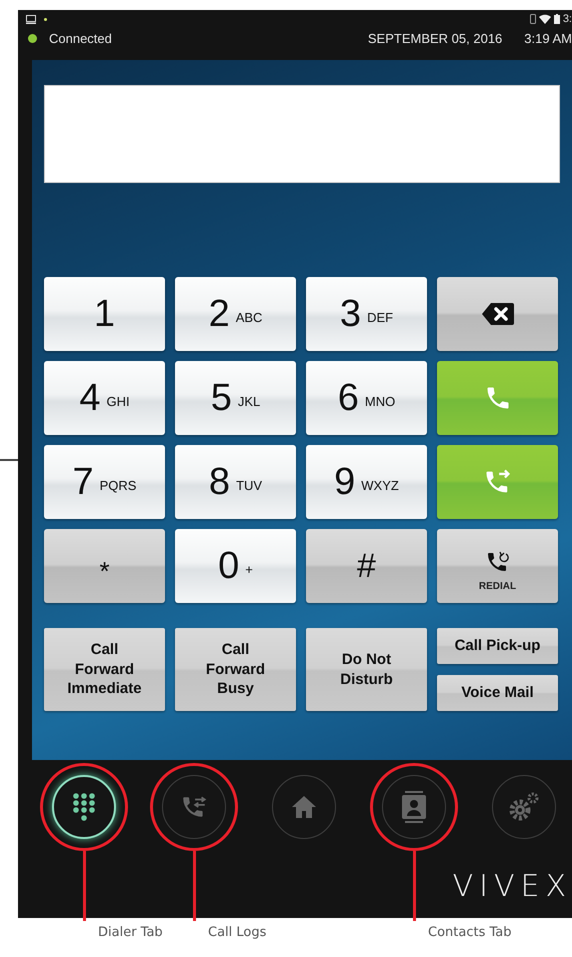  Describe the element at coordinates (544, 19) in the screenshot. I see `wifi-icon` at that location.